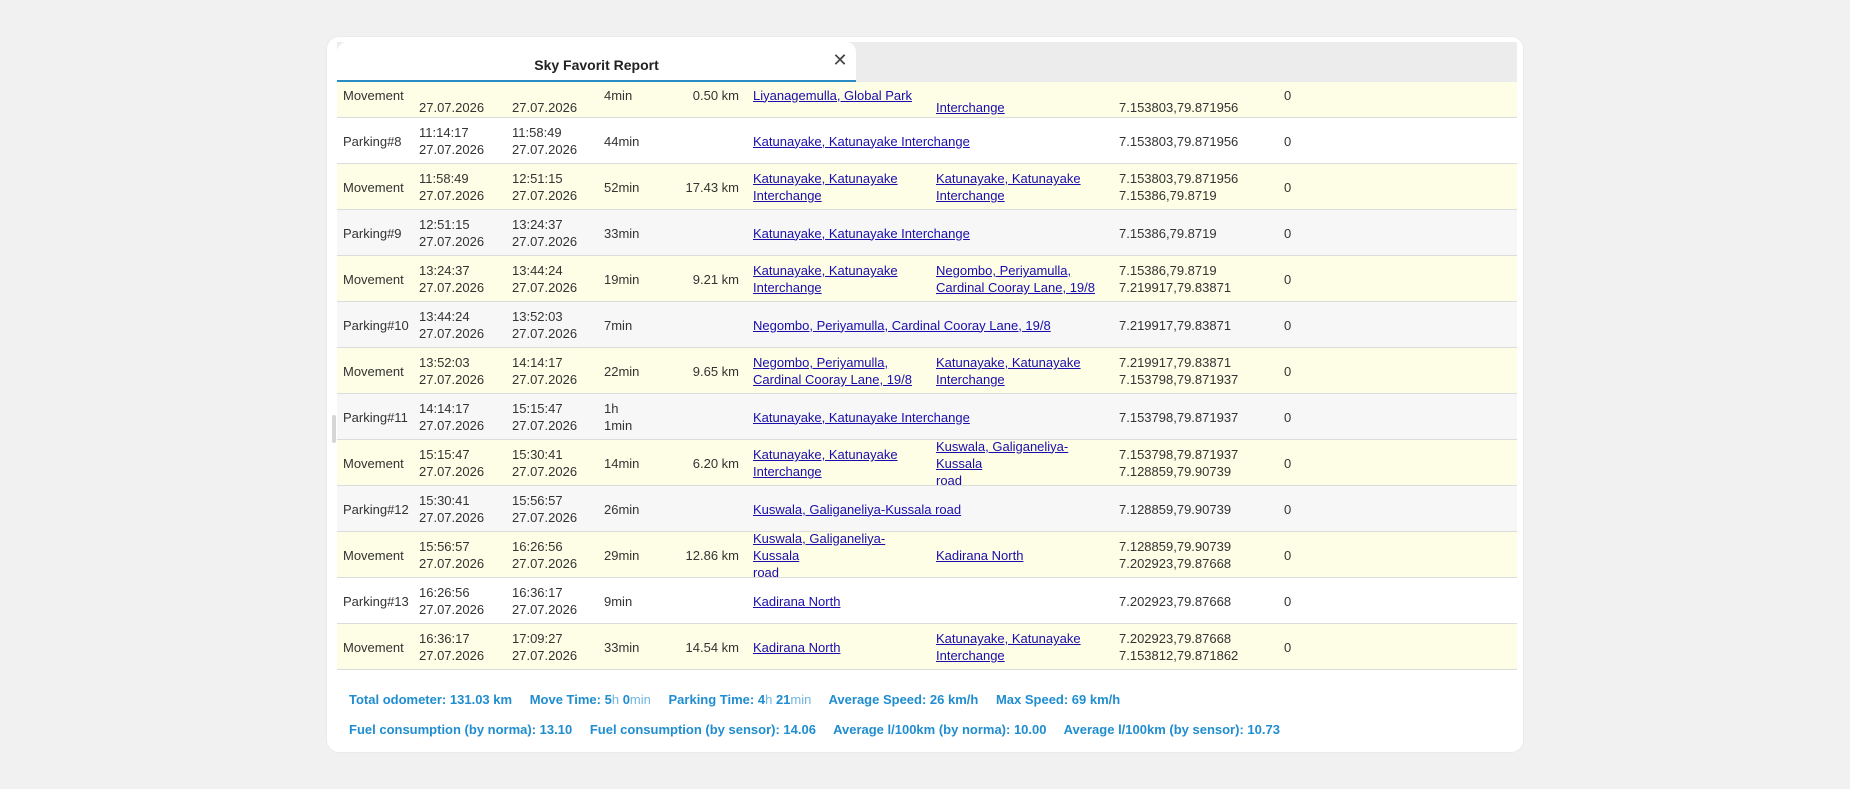  I want to click on cell-type: Parking#13, so click(376, 601).